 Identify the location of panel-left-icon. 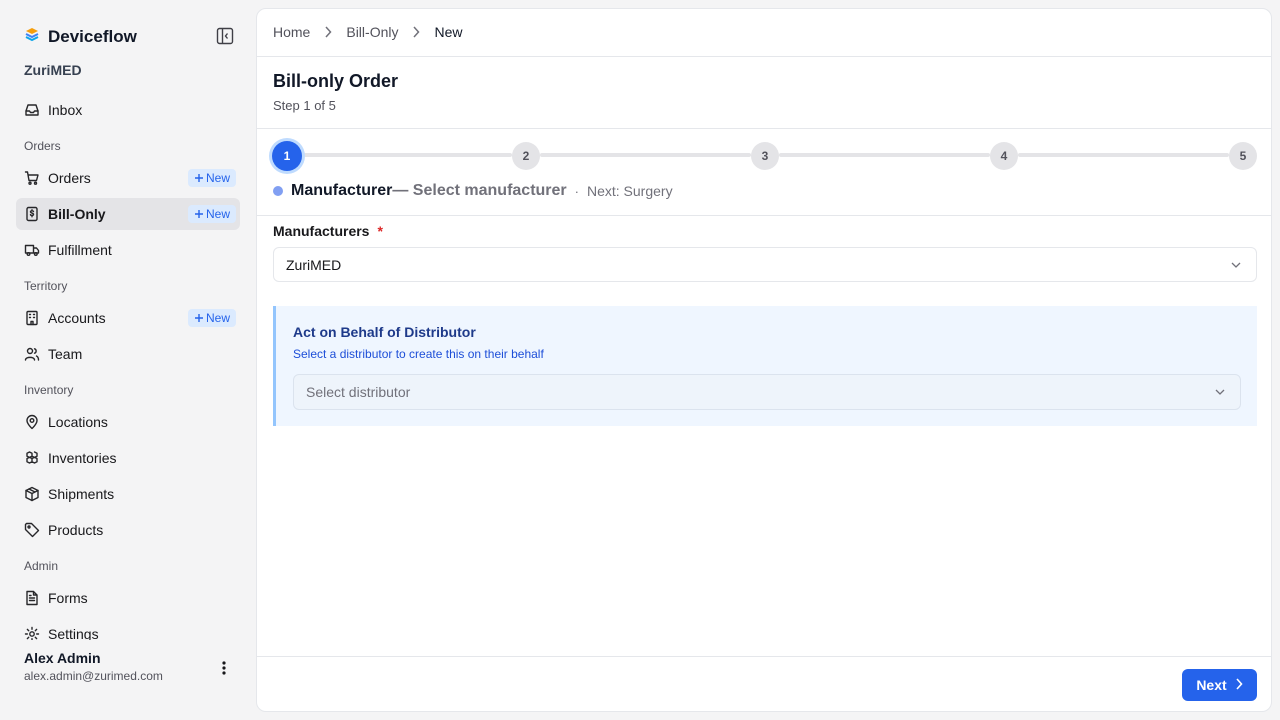
(225, 36).